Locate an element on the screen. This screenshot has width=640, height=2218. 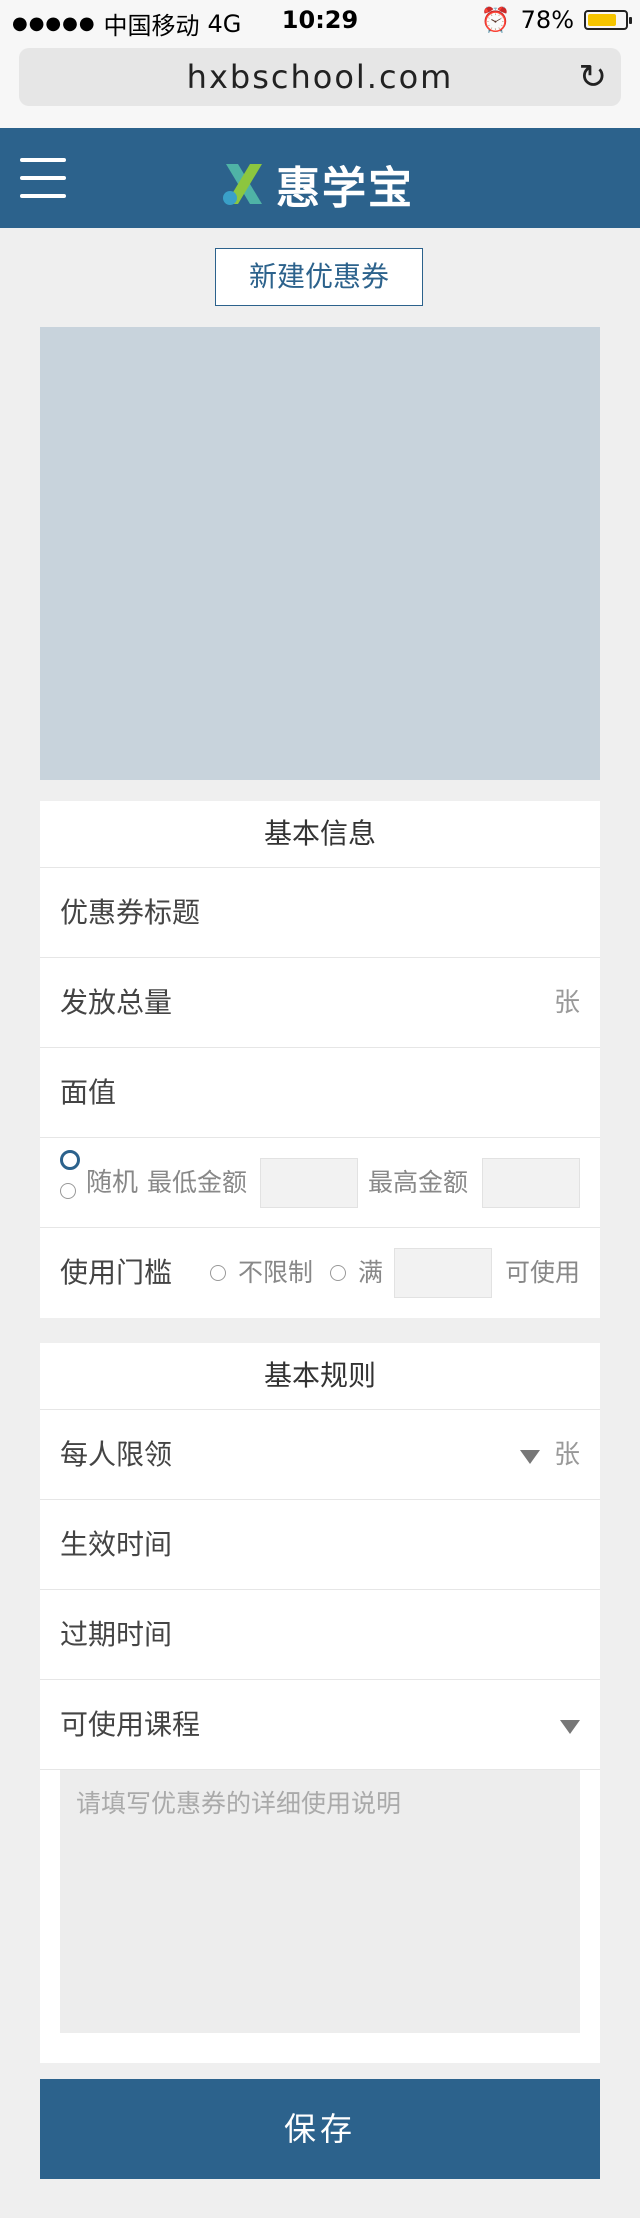
usable-label: 可使用 is located at coordinates (542, 1272).